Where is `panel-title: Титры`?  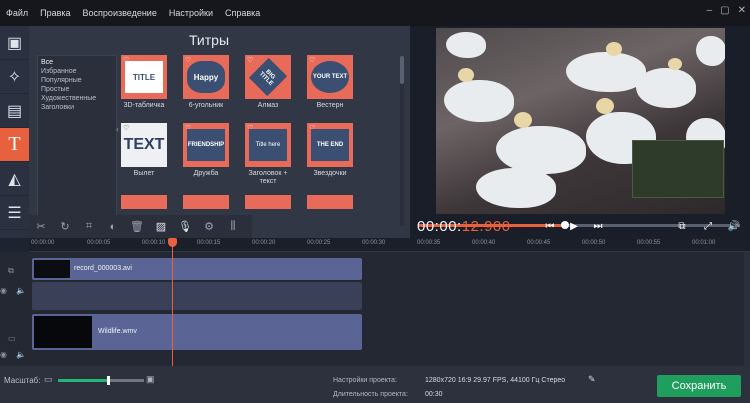 panel-title: Титры is located at coordinates (209, 40).